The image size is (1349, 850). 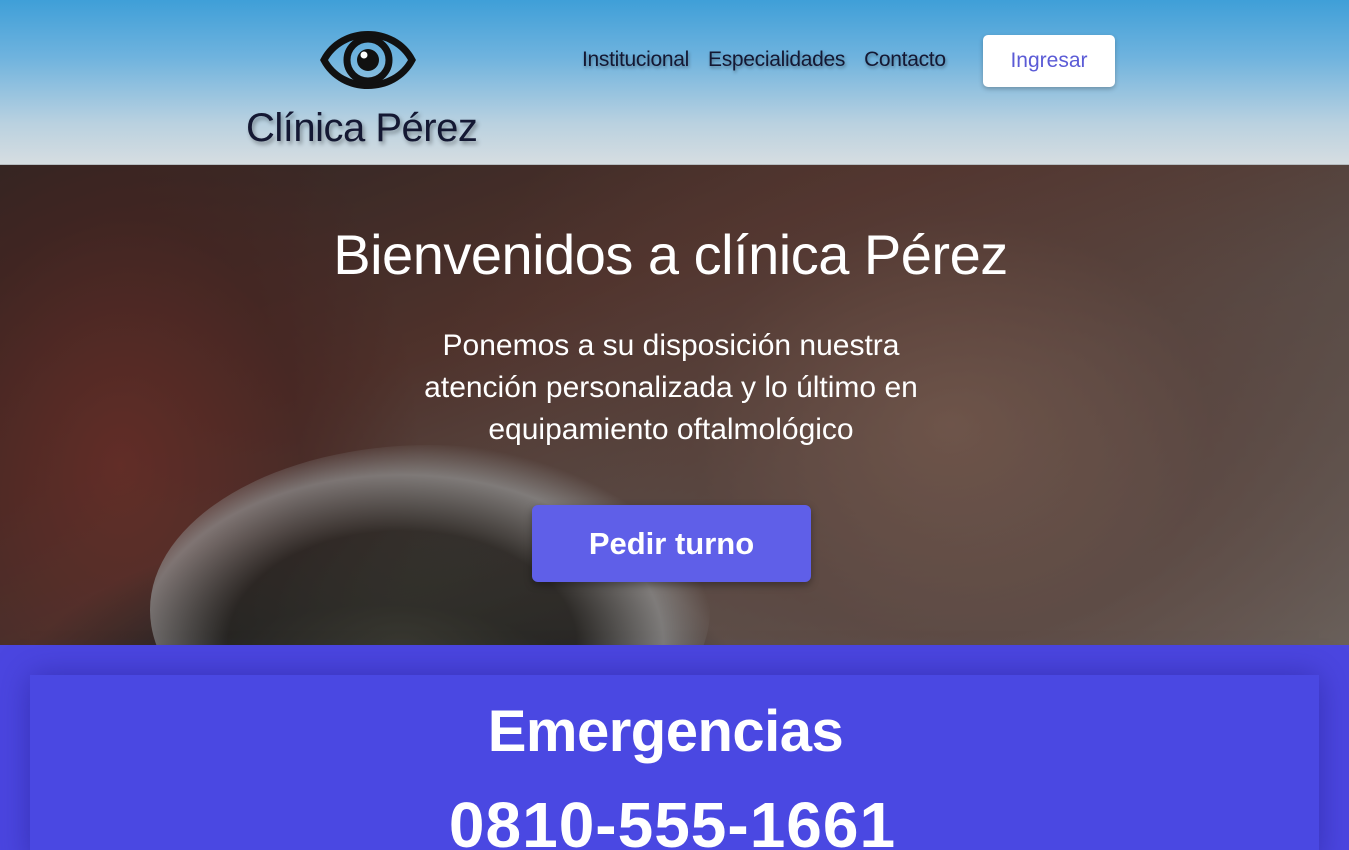 What do you see at coordinates (672, 819) in the screenshot?
I see `emergency-phone: 0810-555-1661` at bounding box center [672, 819].